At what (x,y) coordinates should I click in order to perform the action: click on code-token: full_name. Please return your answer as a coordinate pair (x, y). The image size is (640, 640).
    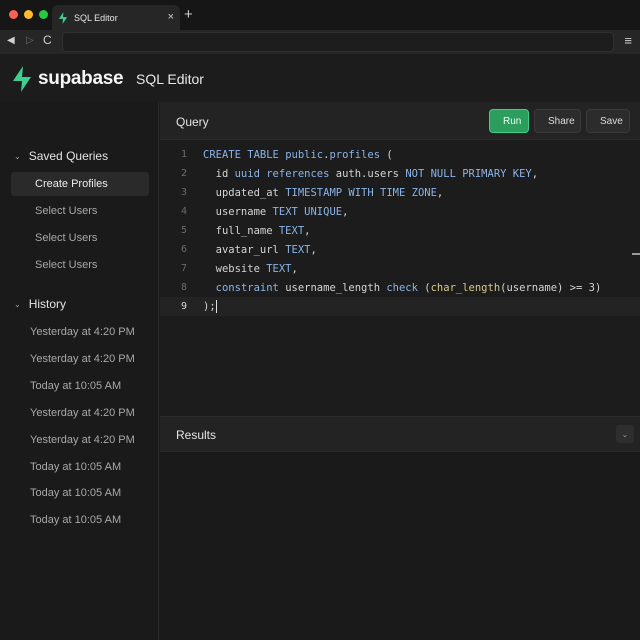
    Looking at the image, I should click on (241, 230).